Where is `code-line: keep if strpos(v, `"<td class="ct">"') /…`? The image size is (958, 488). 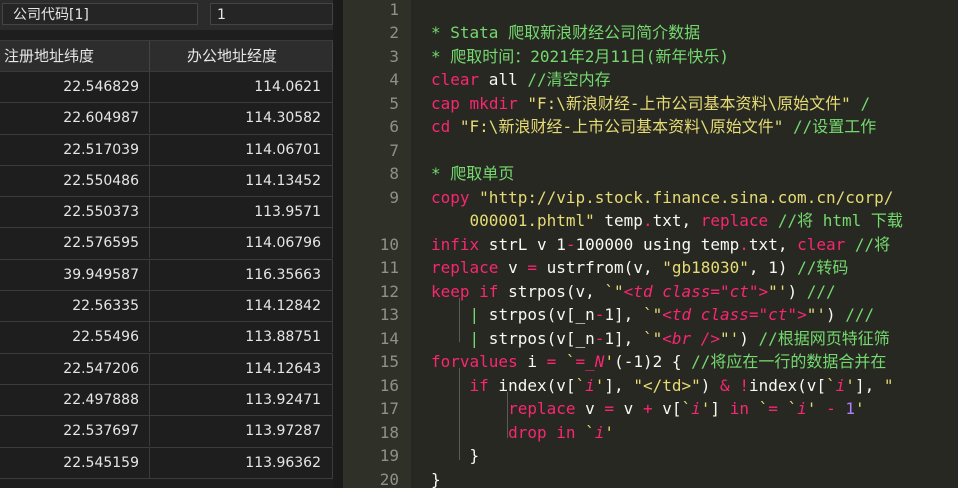
code-line: keep if strpos(v, `"<td class="ct">"') /… is located at coordinates (633, 292).